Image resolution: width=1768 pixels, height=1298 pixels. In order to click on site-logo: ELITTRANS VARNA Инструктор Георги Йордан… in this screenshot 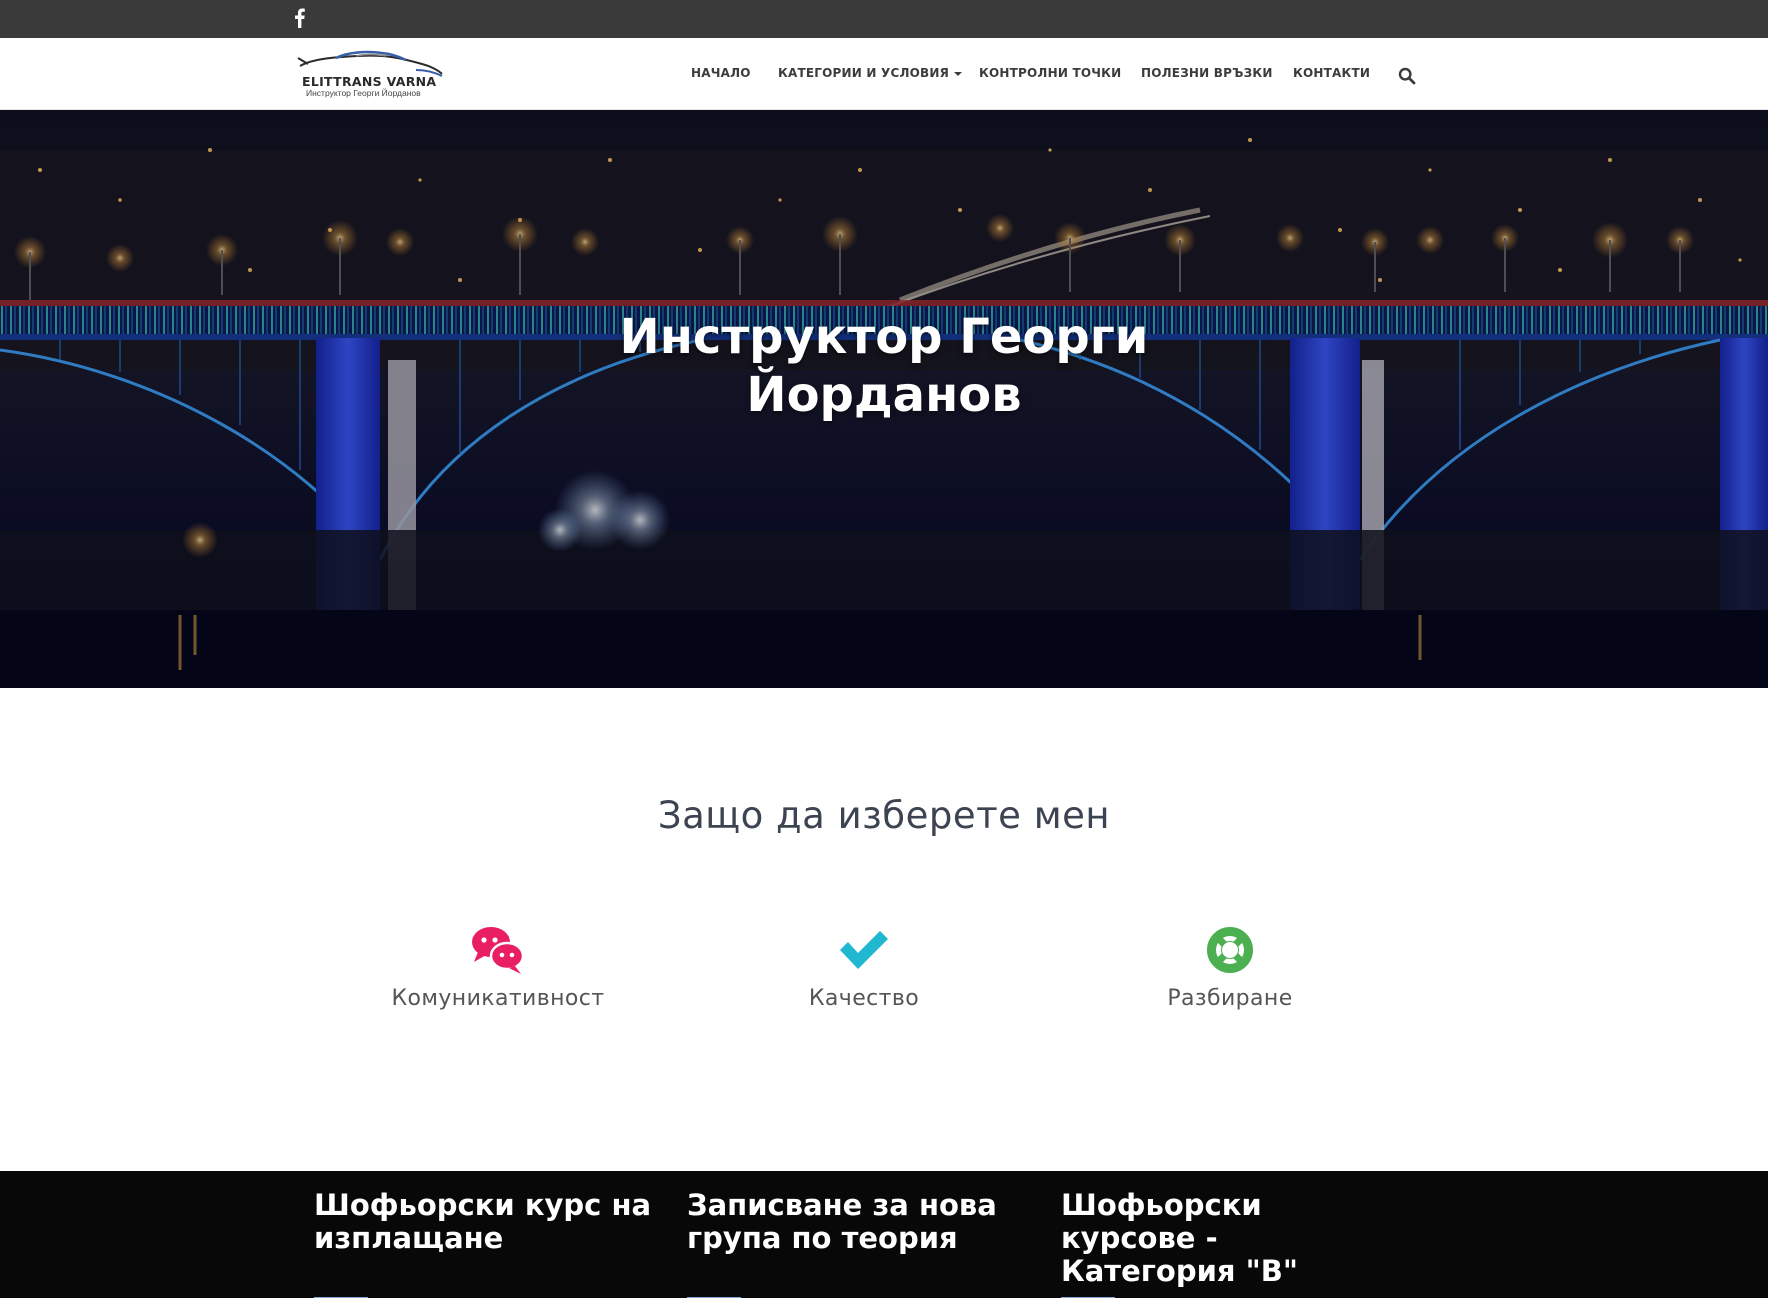, I will do `click(370, 75)`.